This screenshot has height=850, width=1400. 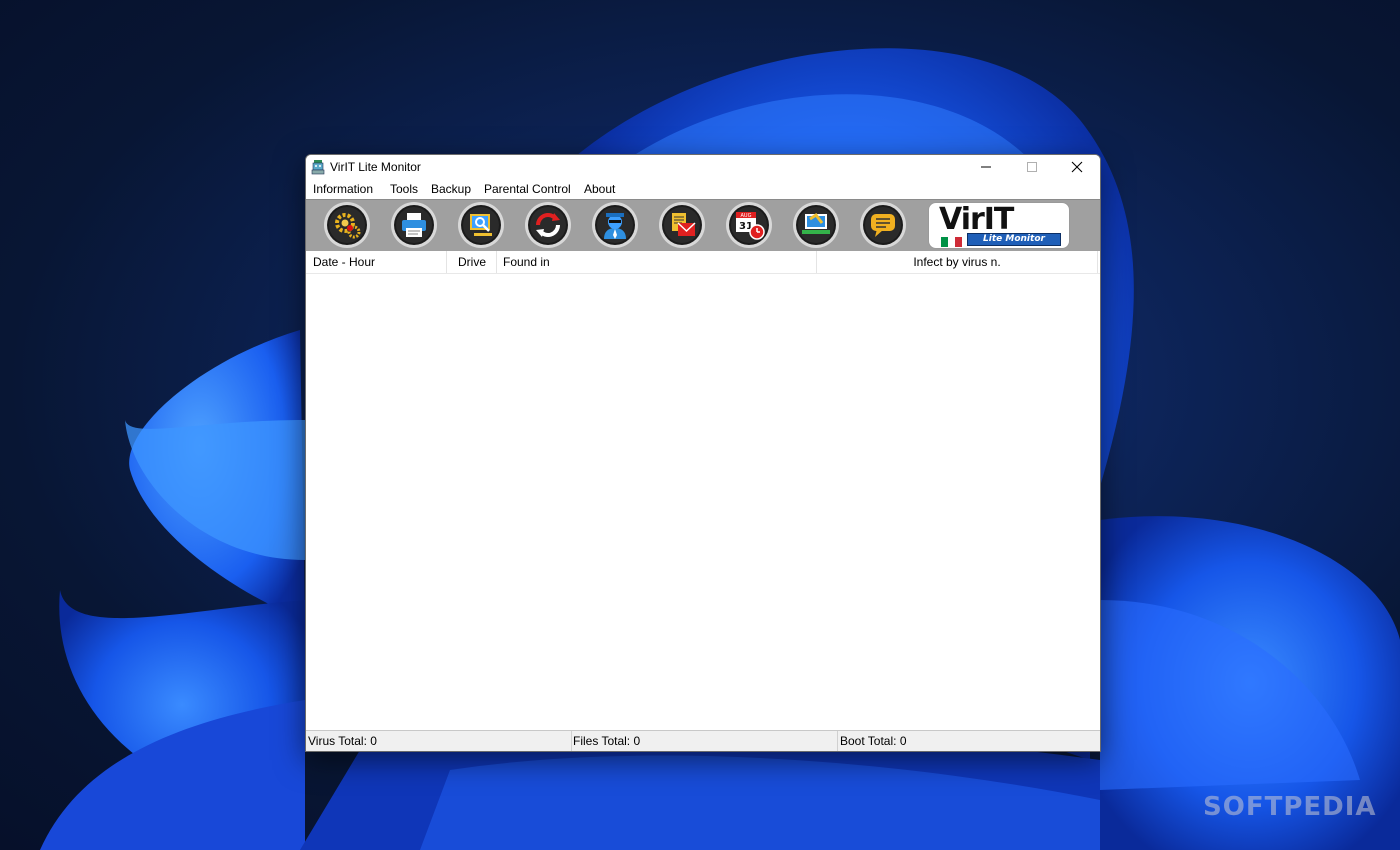 What do you see at coordinates (527, 189) in the screenshot?
I see `menu-parental-control: Parental Control` at bounding box center [527, 189].